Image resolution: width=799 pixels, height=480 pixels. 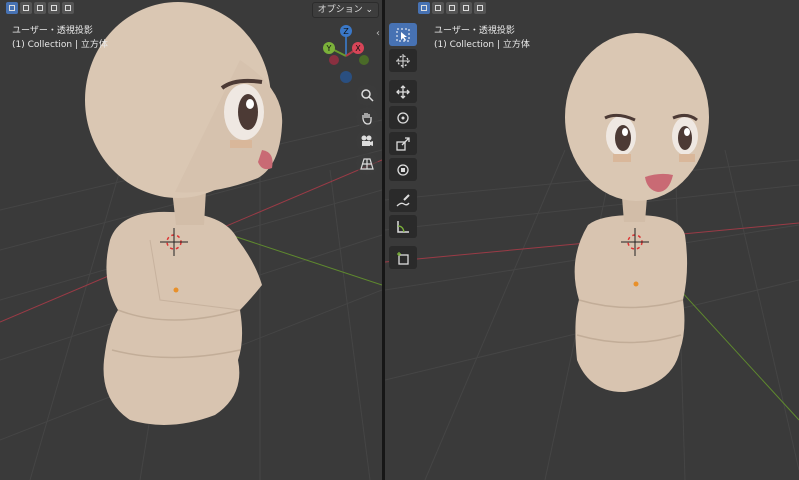 I want to click on navigation-gizmo: Z Y X, so click(x=347, y=55).